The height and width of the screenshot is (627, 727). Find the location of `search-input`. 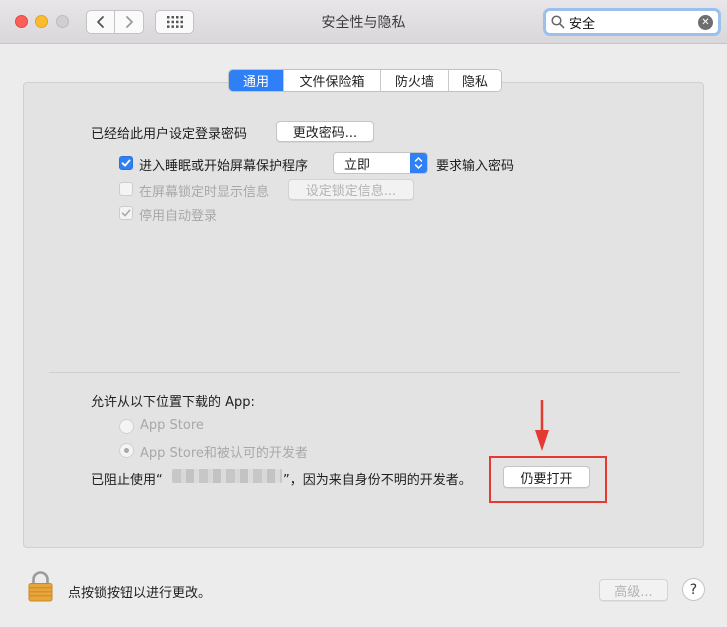

search-input is located at coordinates (629, 22).